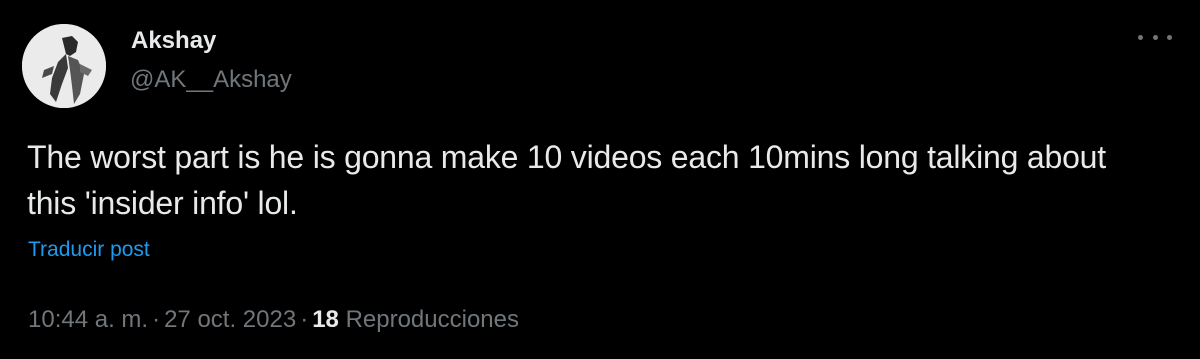  Describe the element at coordinates (432, 319) in the screenshot. I see `views-label: Reproducciones` at that location.